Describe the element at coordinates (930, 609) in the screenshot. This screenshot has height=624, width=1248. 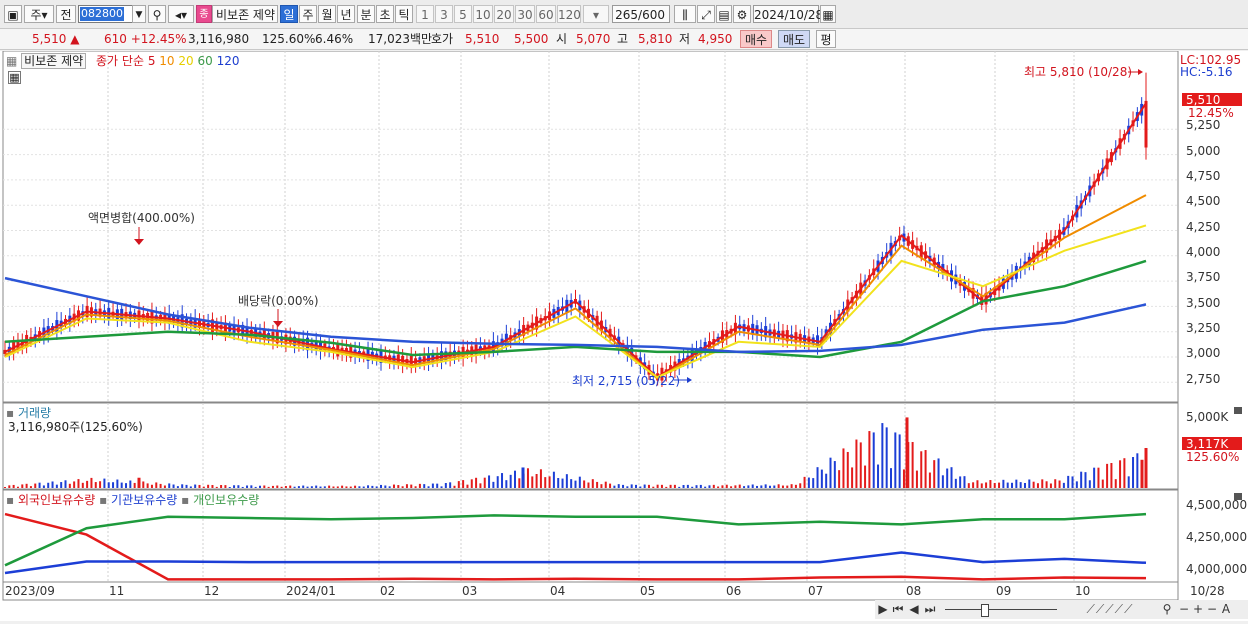
I see `scroll-forward-icon: ⏭` at that location.